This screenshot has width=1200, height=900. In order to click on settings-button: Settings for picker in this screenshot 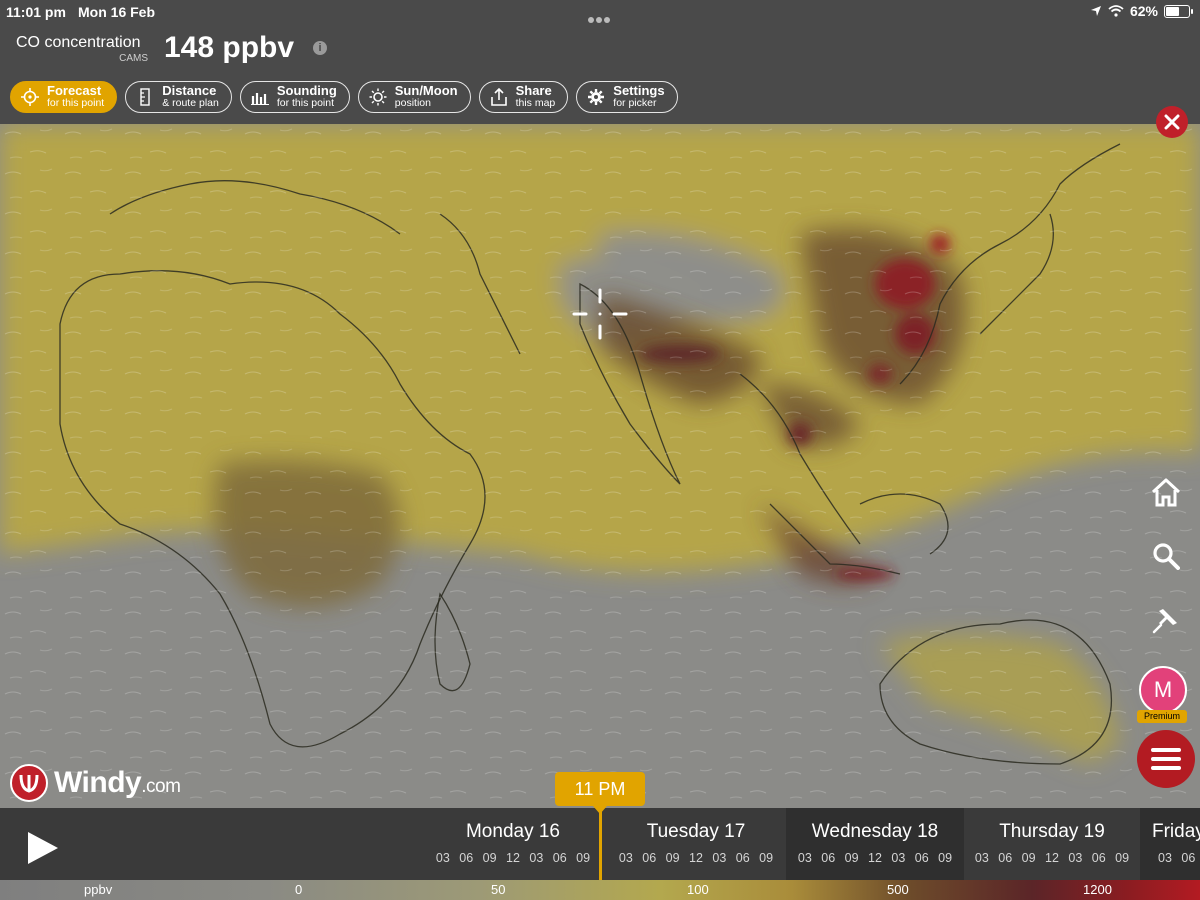, I will do `click(627, 97)`.